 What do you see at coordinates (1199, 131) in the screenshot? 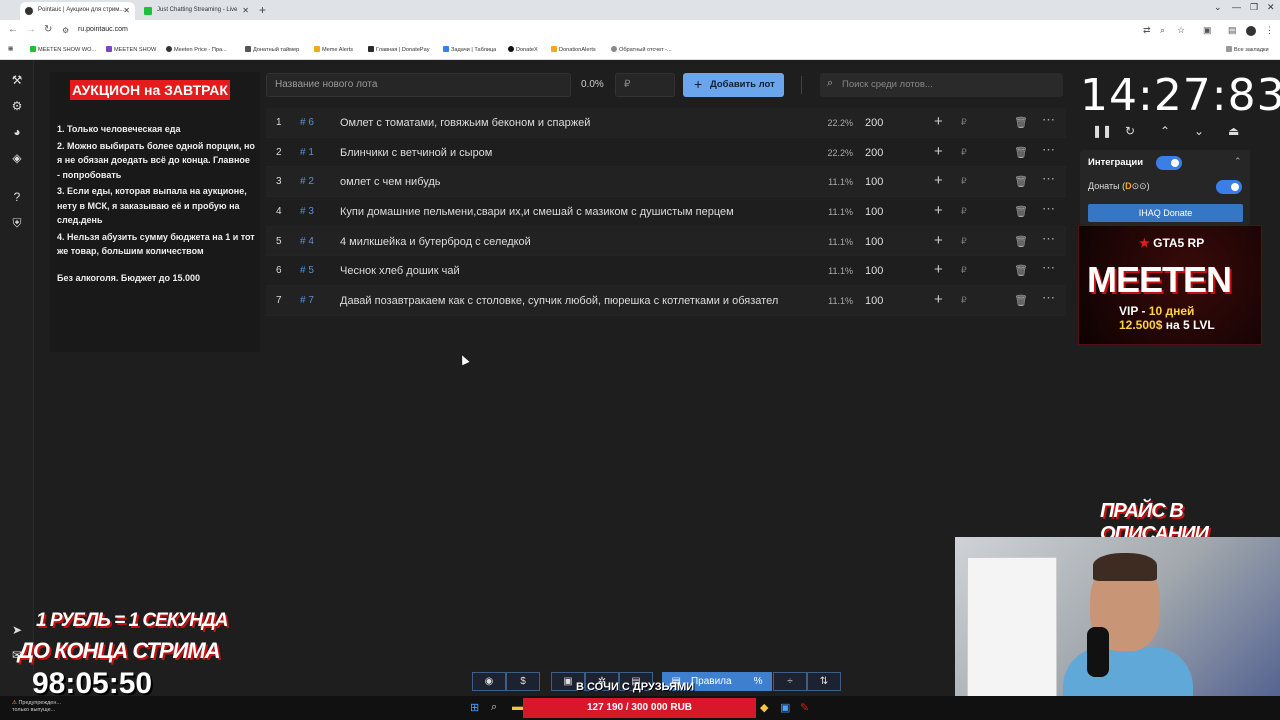
I see `chevron-down-icon: ⌄` at bounding box center [1199, 131].